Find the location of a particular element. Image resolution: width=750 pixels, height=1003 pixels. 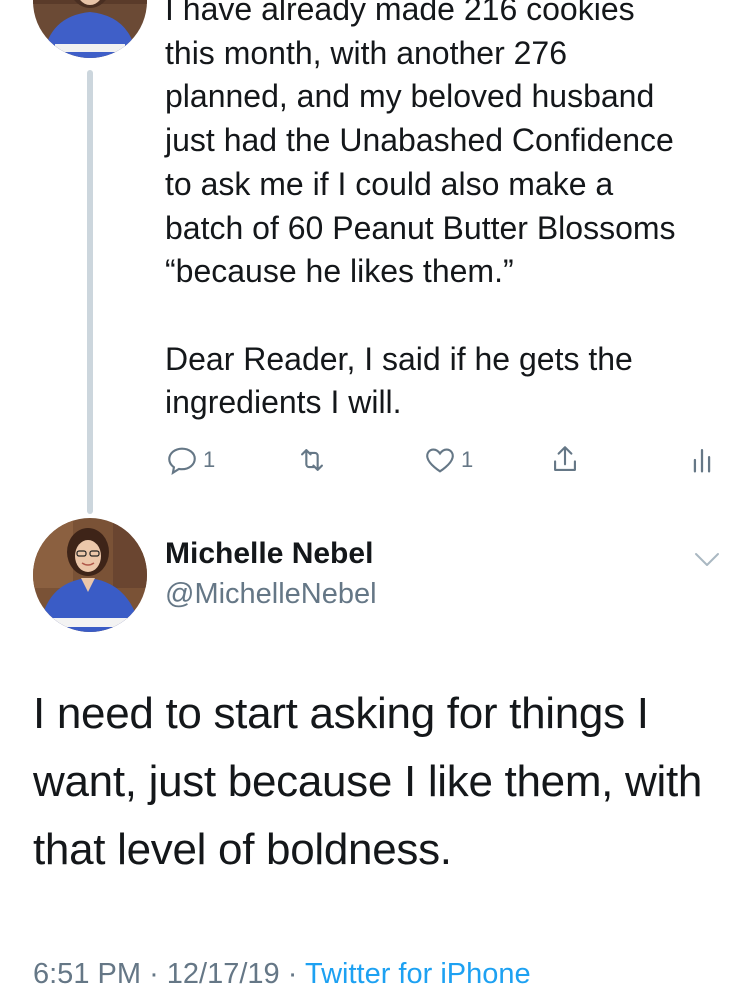

share-icon is located at coordinates (565, 458).